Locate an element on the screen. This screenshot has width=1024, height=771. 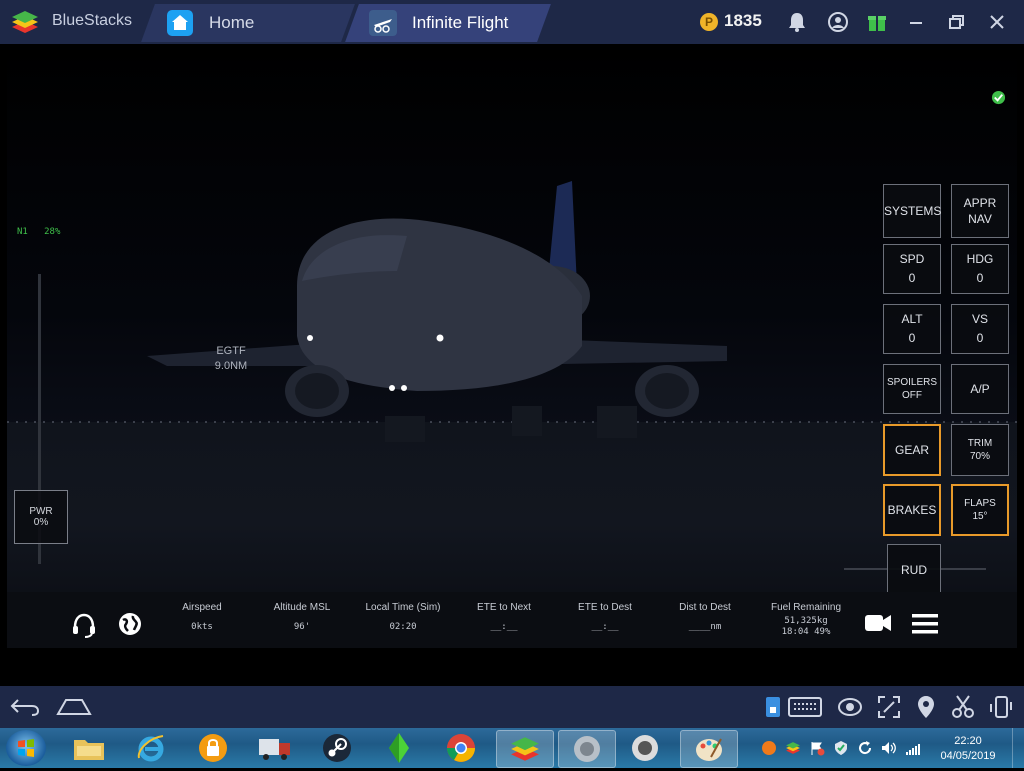
taskbar-speaker-app is located at coordinates (587, 749).